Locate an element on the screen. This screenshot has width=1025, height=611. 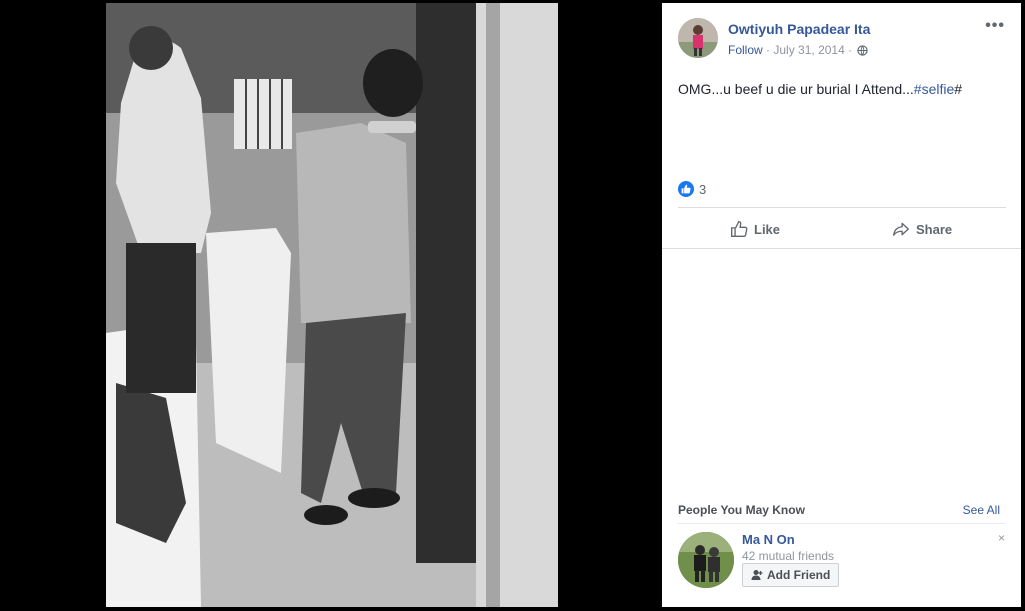
post-text-suffix: # is located at coordinates (958, 89).